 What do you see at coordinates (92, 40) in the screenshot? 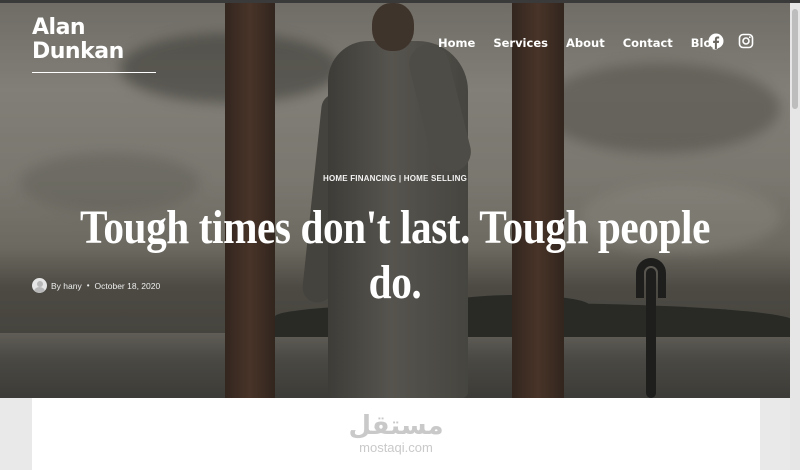
I see `brand-name: Alan Dunkan` at bounding box center [92, 40].